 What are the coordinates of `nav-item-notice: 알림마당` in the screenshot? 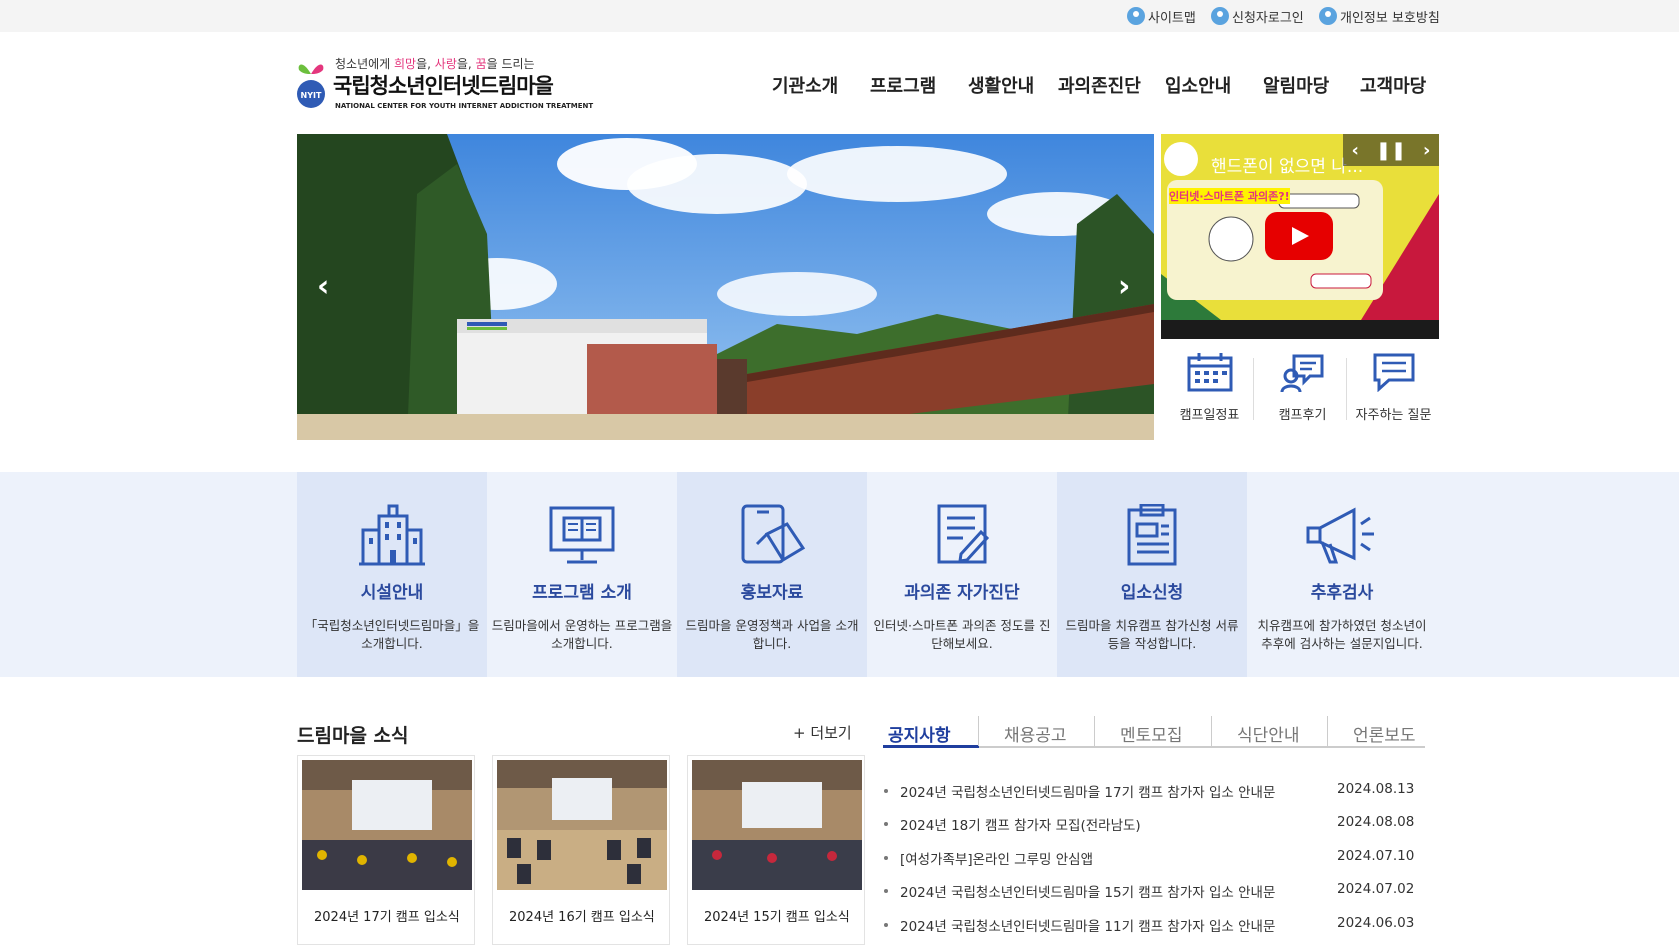 It's located at (1296, 85).